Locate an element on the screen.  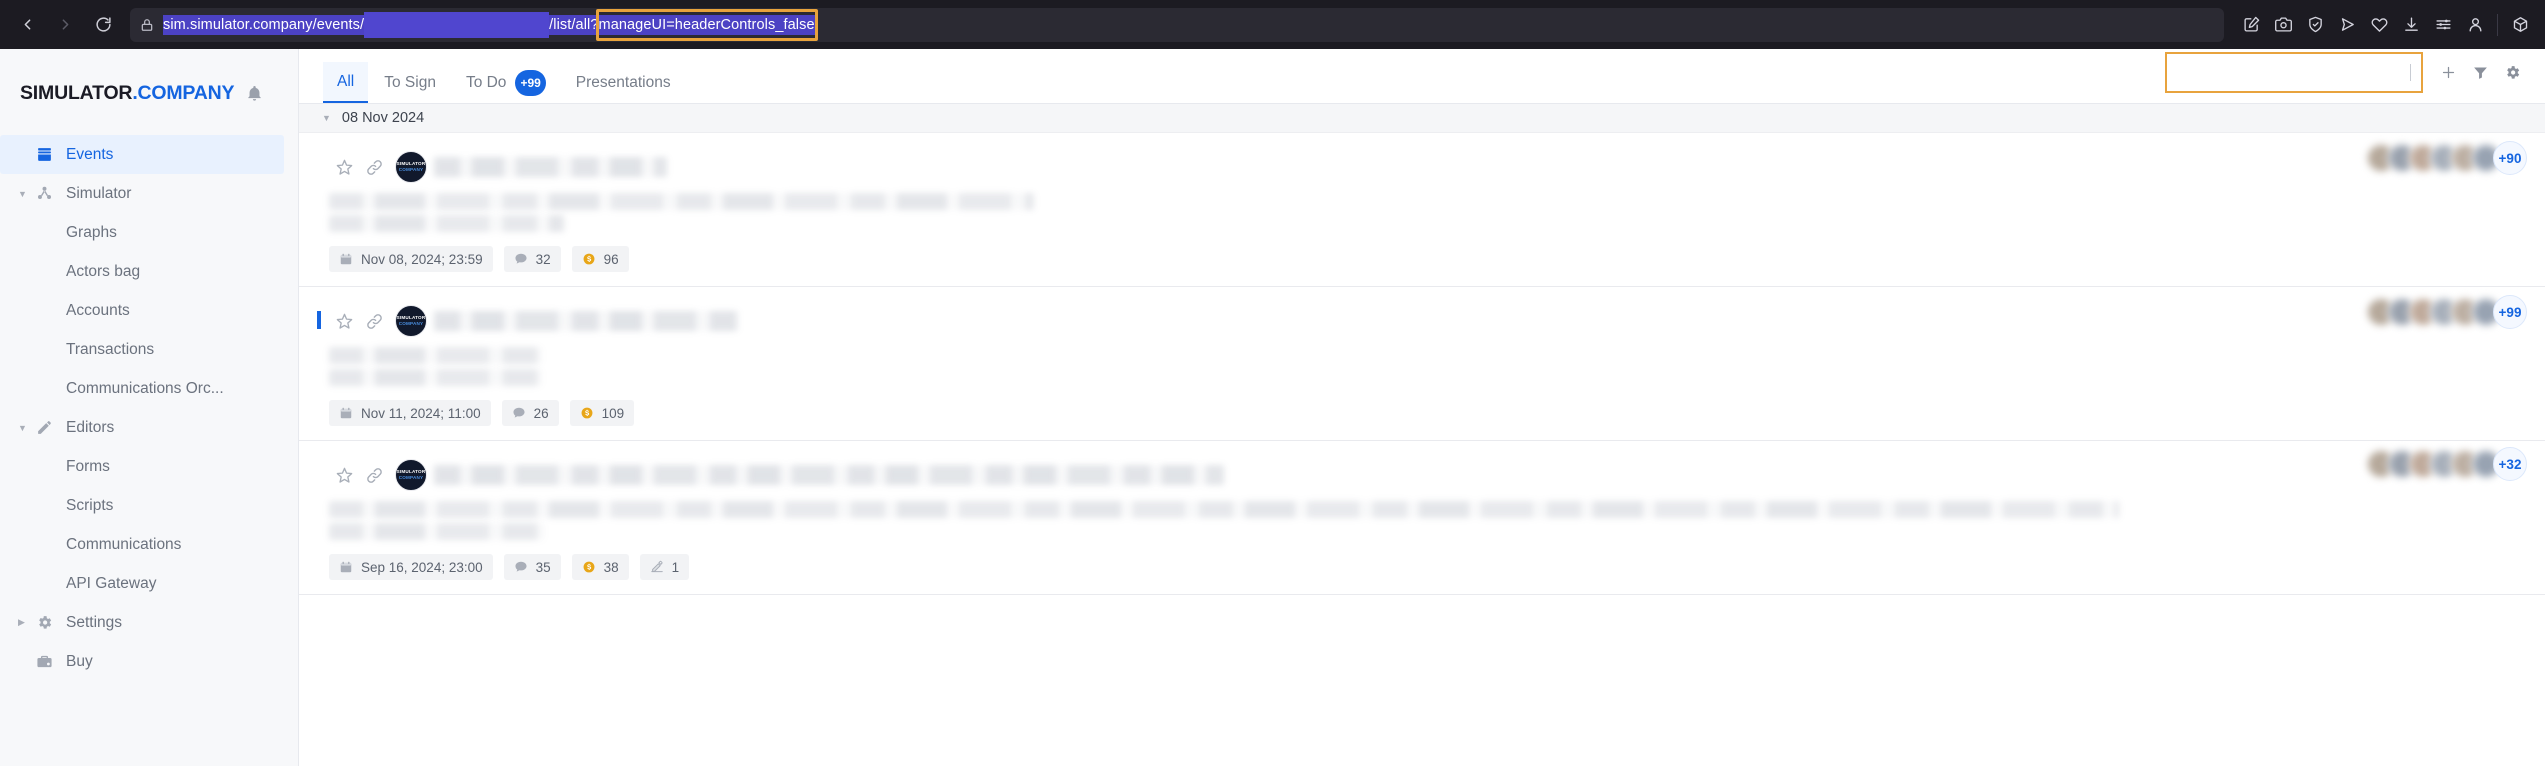
meta-chip-comments: 26 is located at coordinates (530, 413).